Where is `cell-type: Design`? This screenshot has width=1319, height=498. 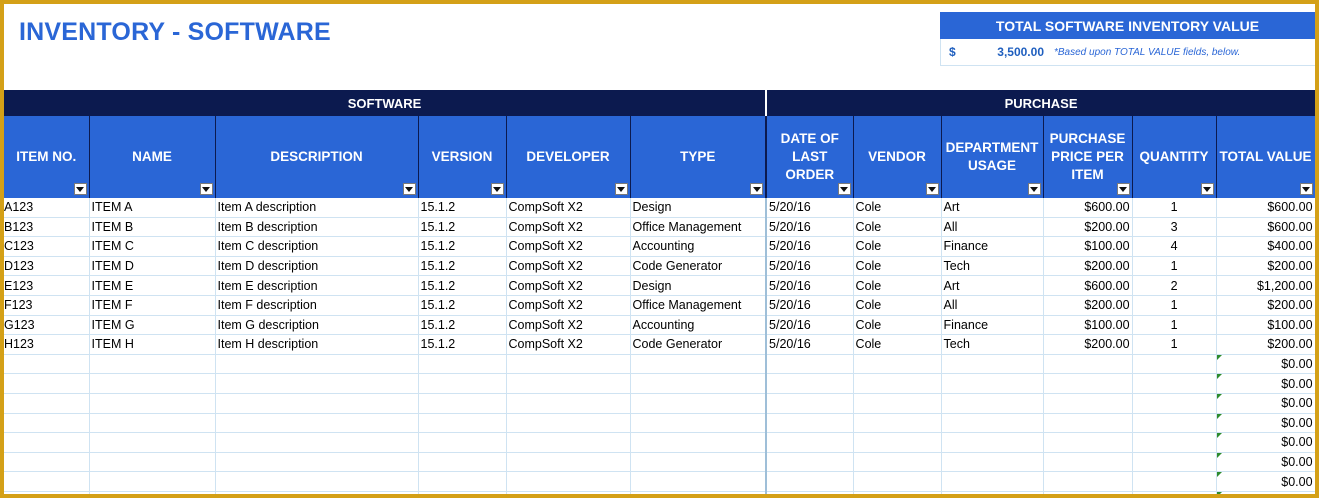
cell-type: Design is located at coordinates (699, 208).